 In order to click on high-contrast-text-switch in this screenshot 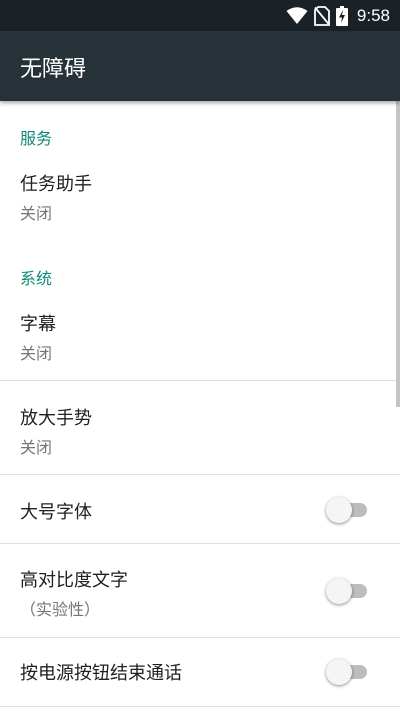, I will do `click(348, 591)`.